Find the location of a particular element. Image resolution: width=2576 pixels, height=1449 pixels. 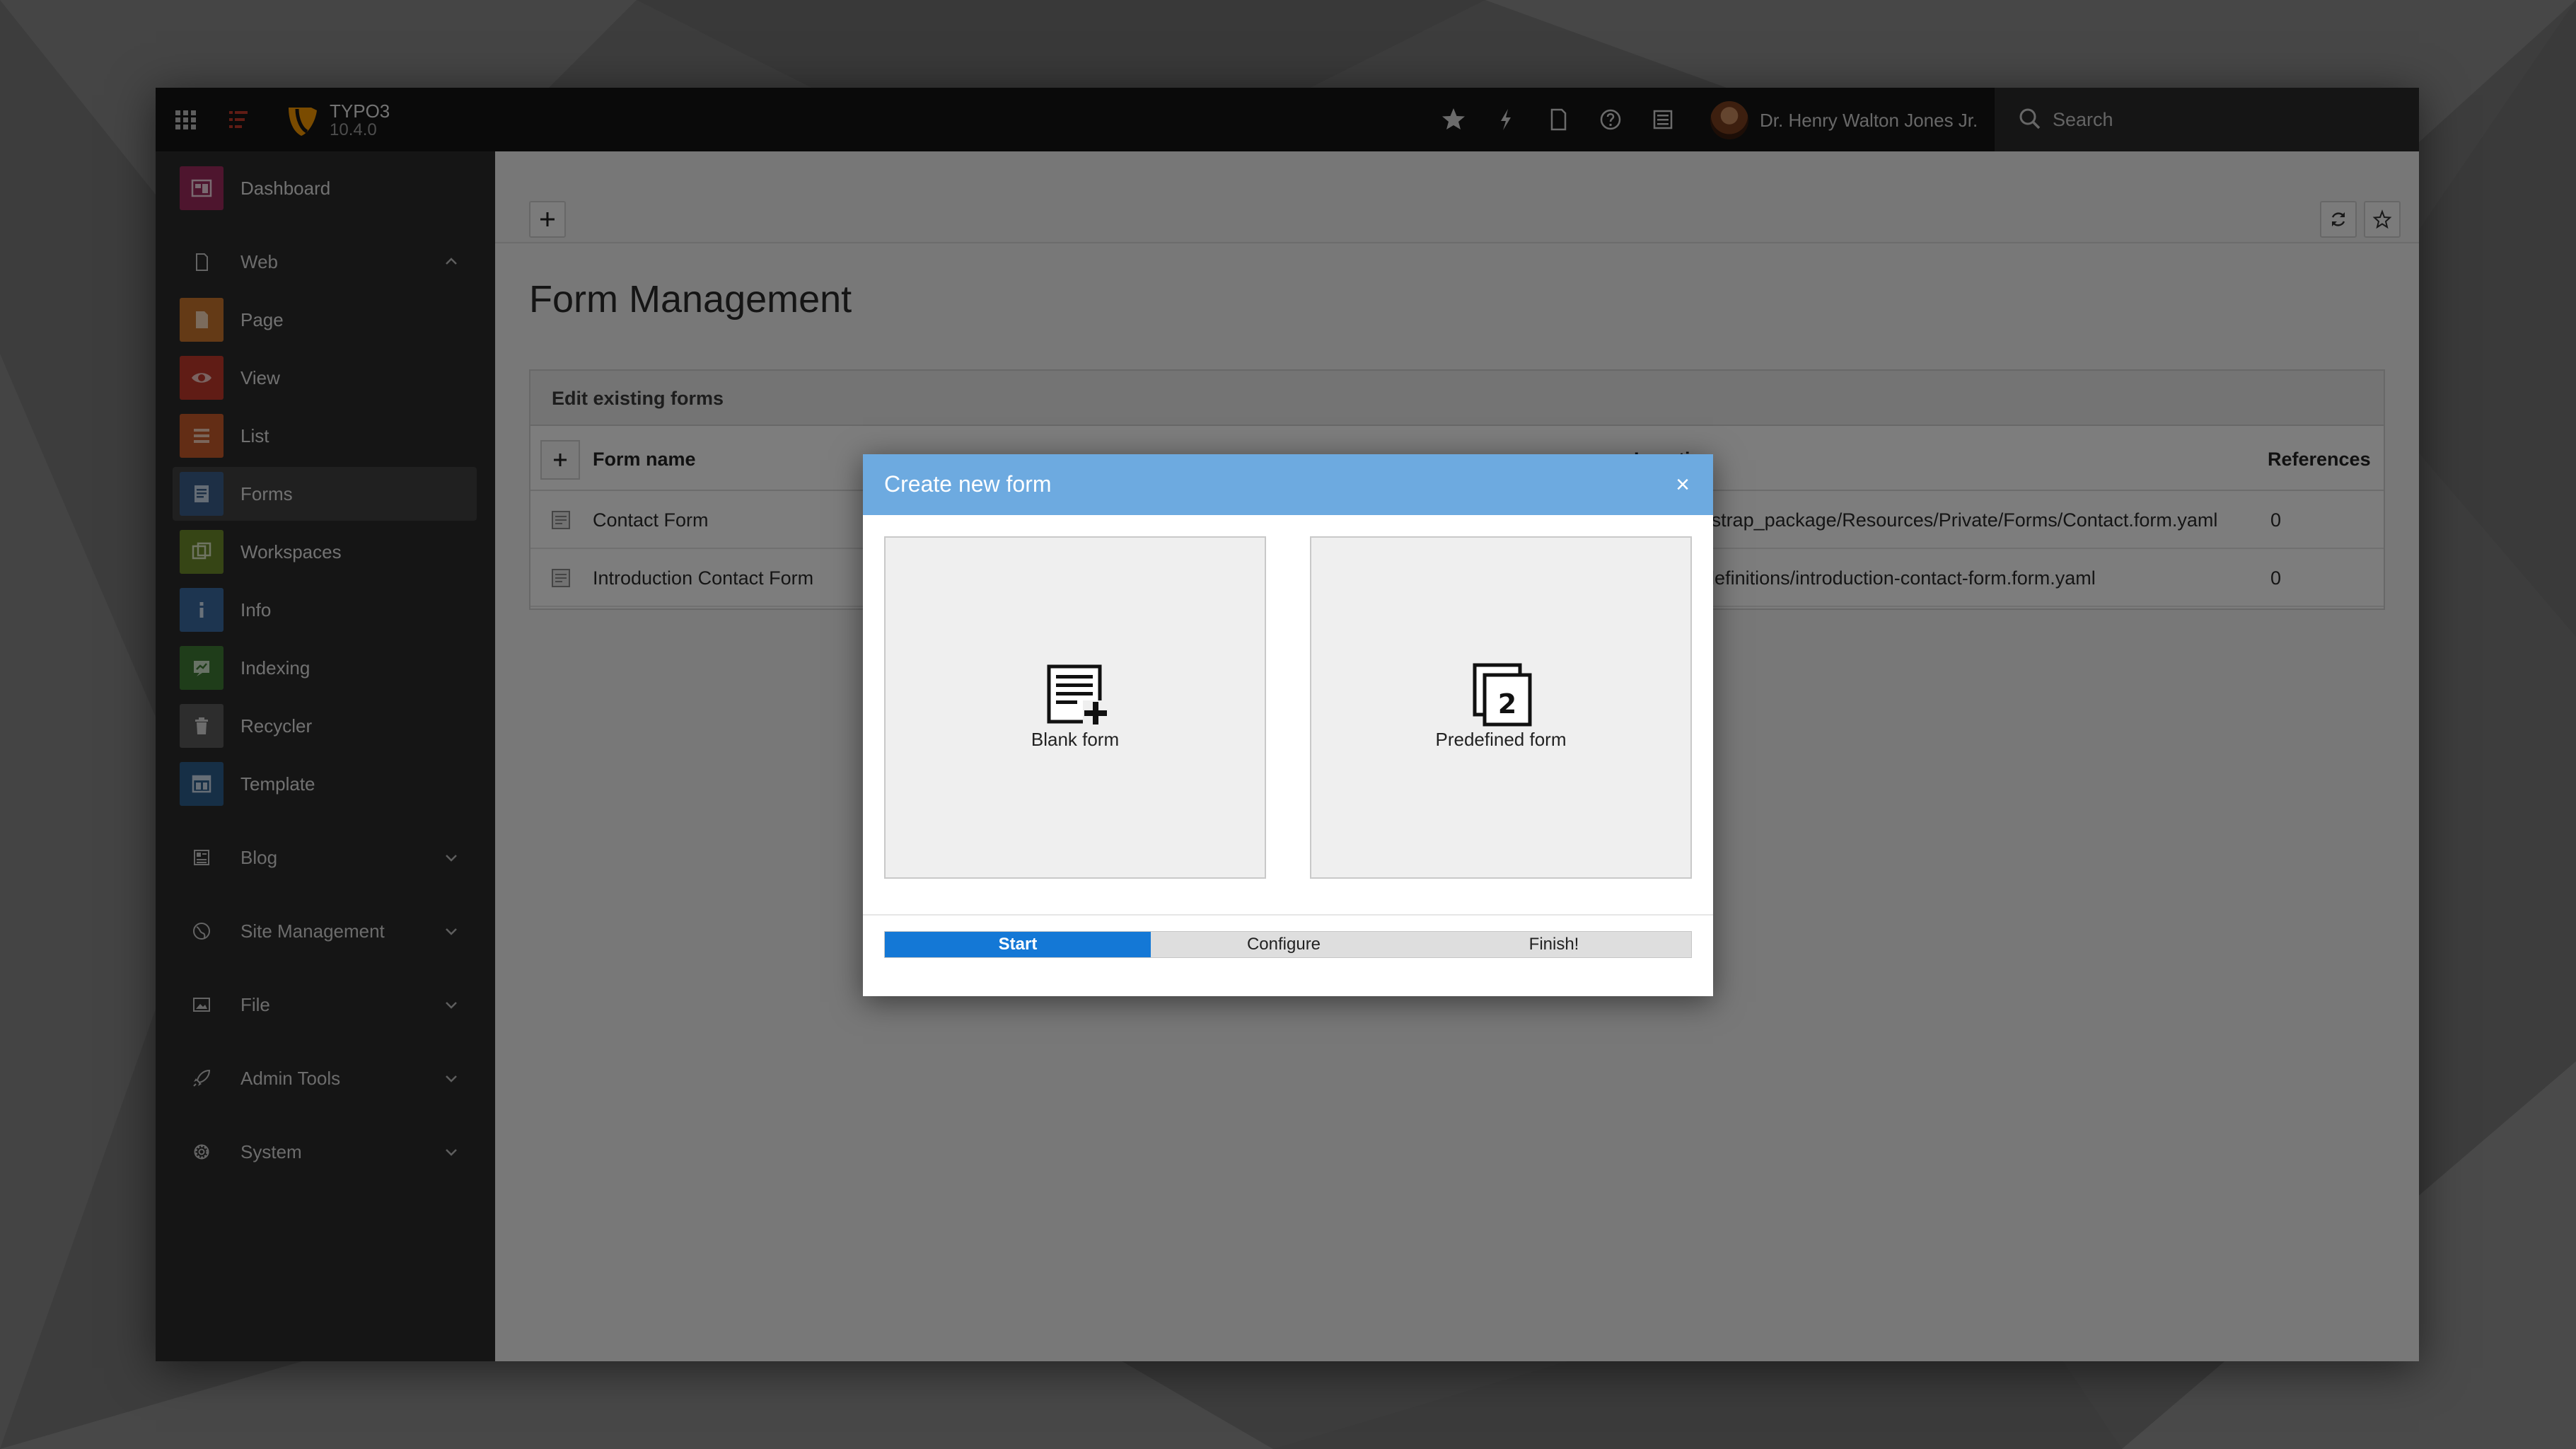

blank-form-option: Blank form is located at coordinates (1075, 707).